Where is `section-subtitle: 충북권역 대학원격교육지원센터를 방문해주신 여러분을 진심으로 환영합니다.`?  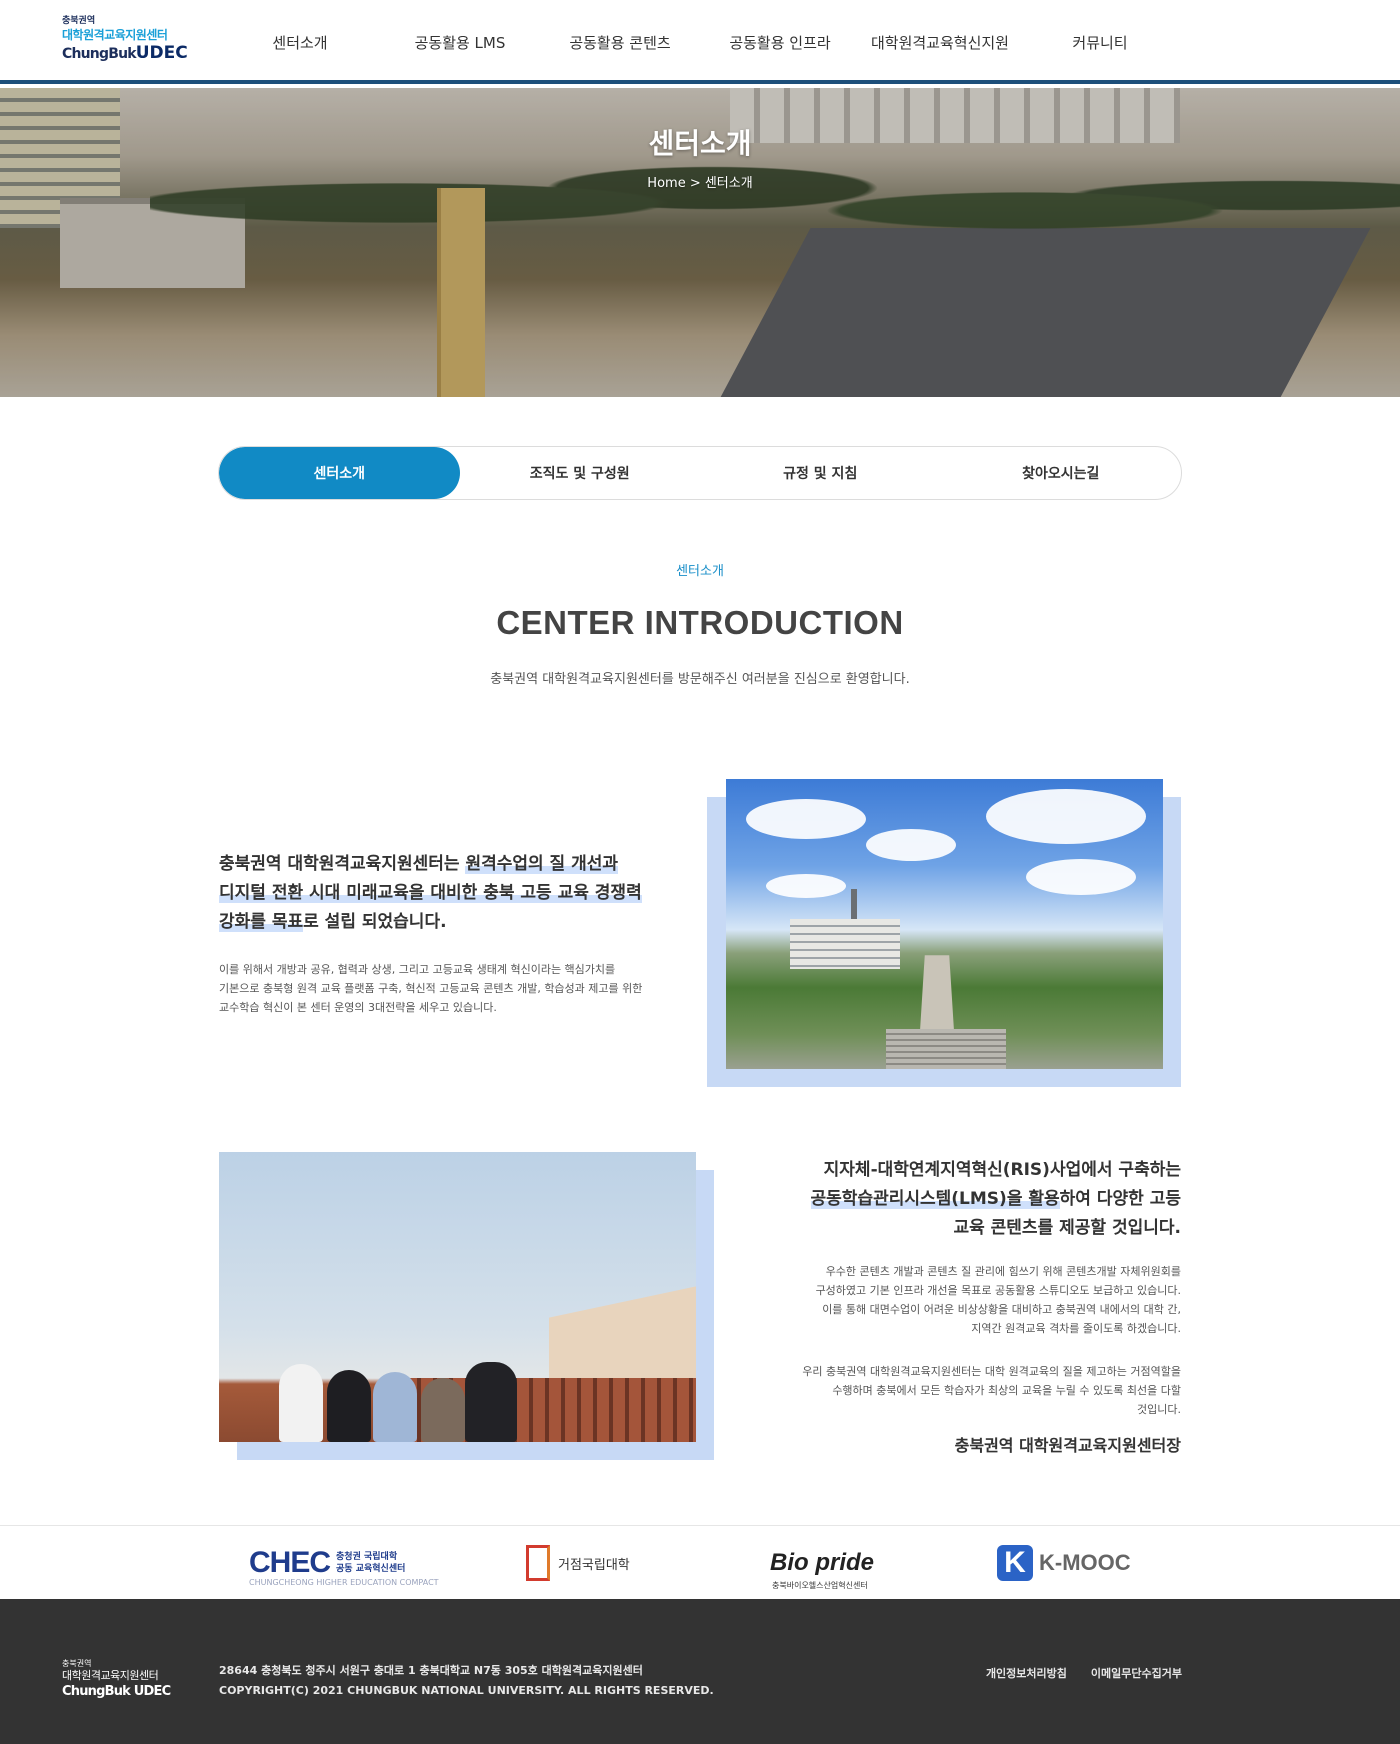
section-subtitle: 충북권역 대학원격교육지원센터를 방문해주신 여러분을 진심으로 환영합니다. is located at coordinates (700, 679).